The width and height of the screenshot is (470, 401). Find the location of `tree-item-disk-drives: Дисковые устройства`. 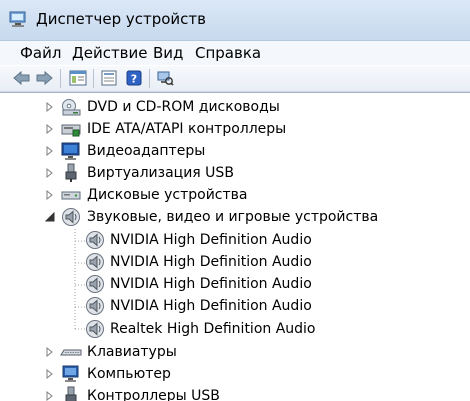

tree-item-disk-drives: Дисковые устройства is located at coordinates (235, 195).